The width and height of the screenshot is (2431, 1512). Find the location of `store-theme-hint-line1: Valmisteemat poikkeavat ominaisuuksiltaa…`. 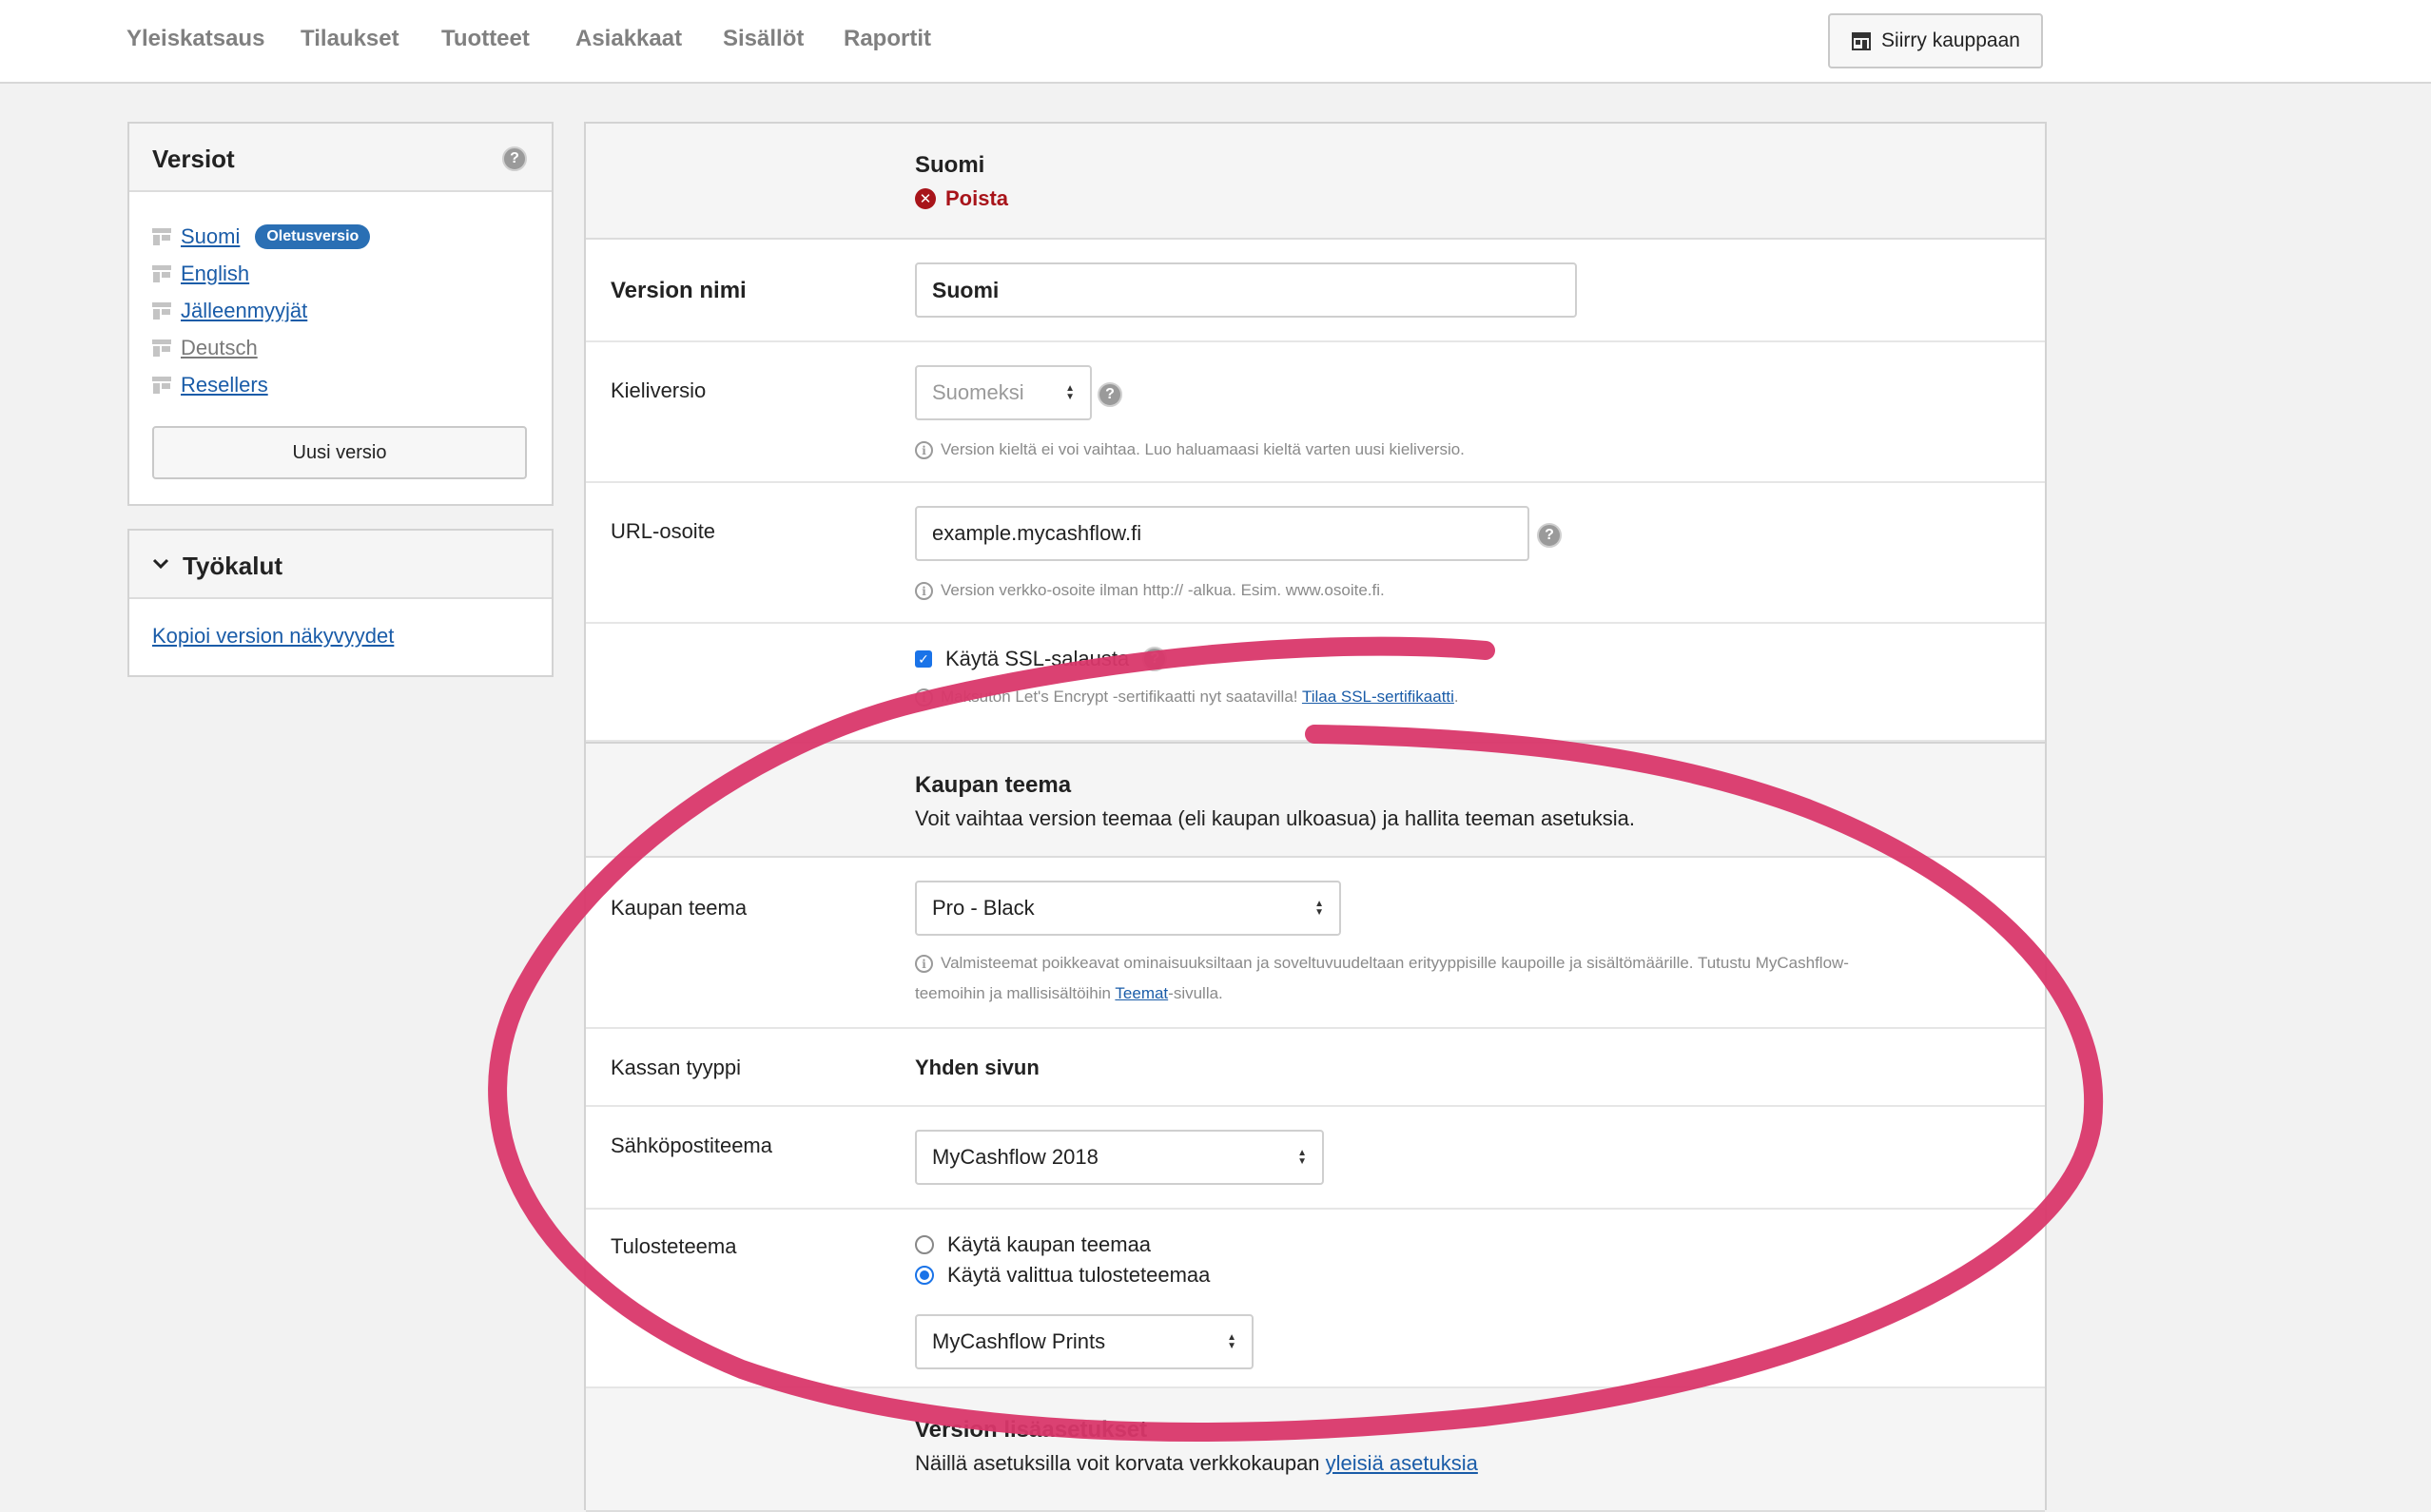

store-theme-hint-line1: Valmisteemat poikkeavat ominaisuuksiltaa… is located at coordinates (1395, 963).